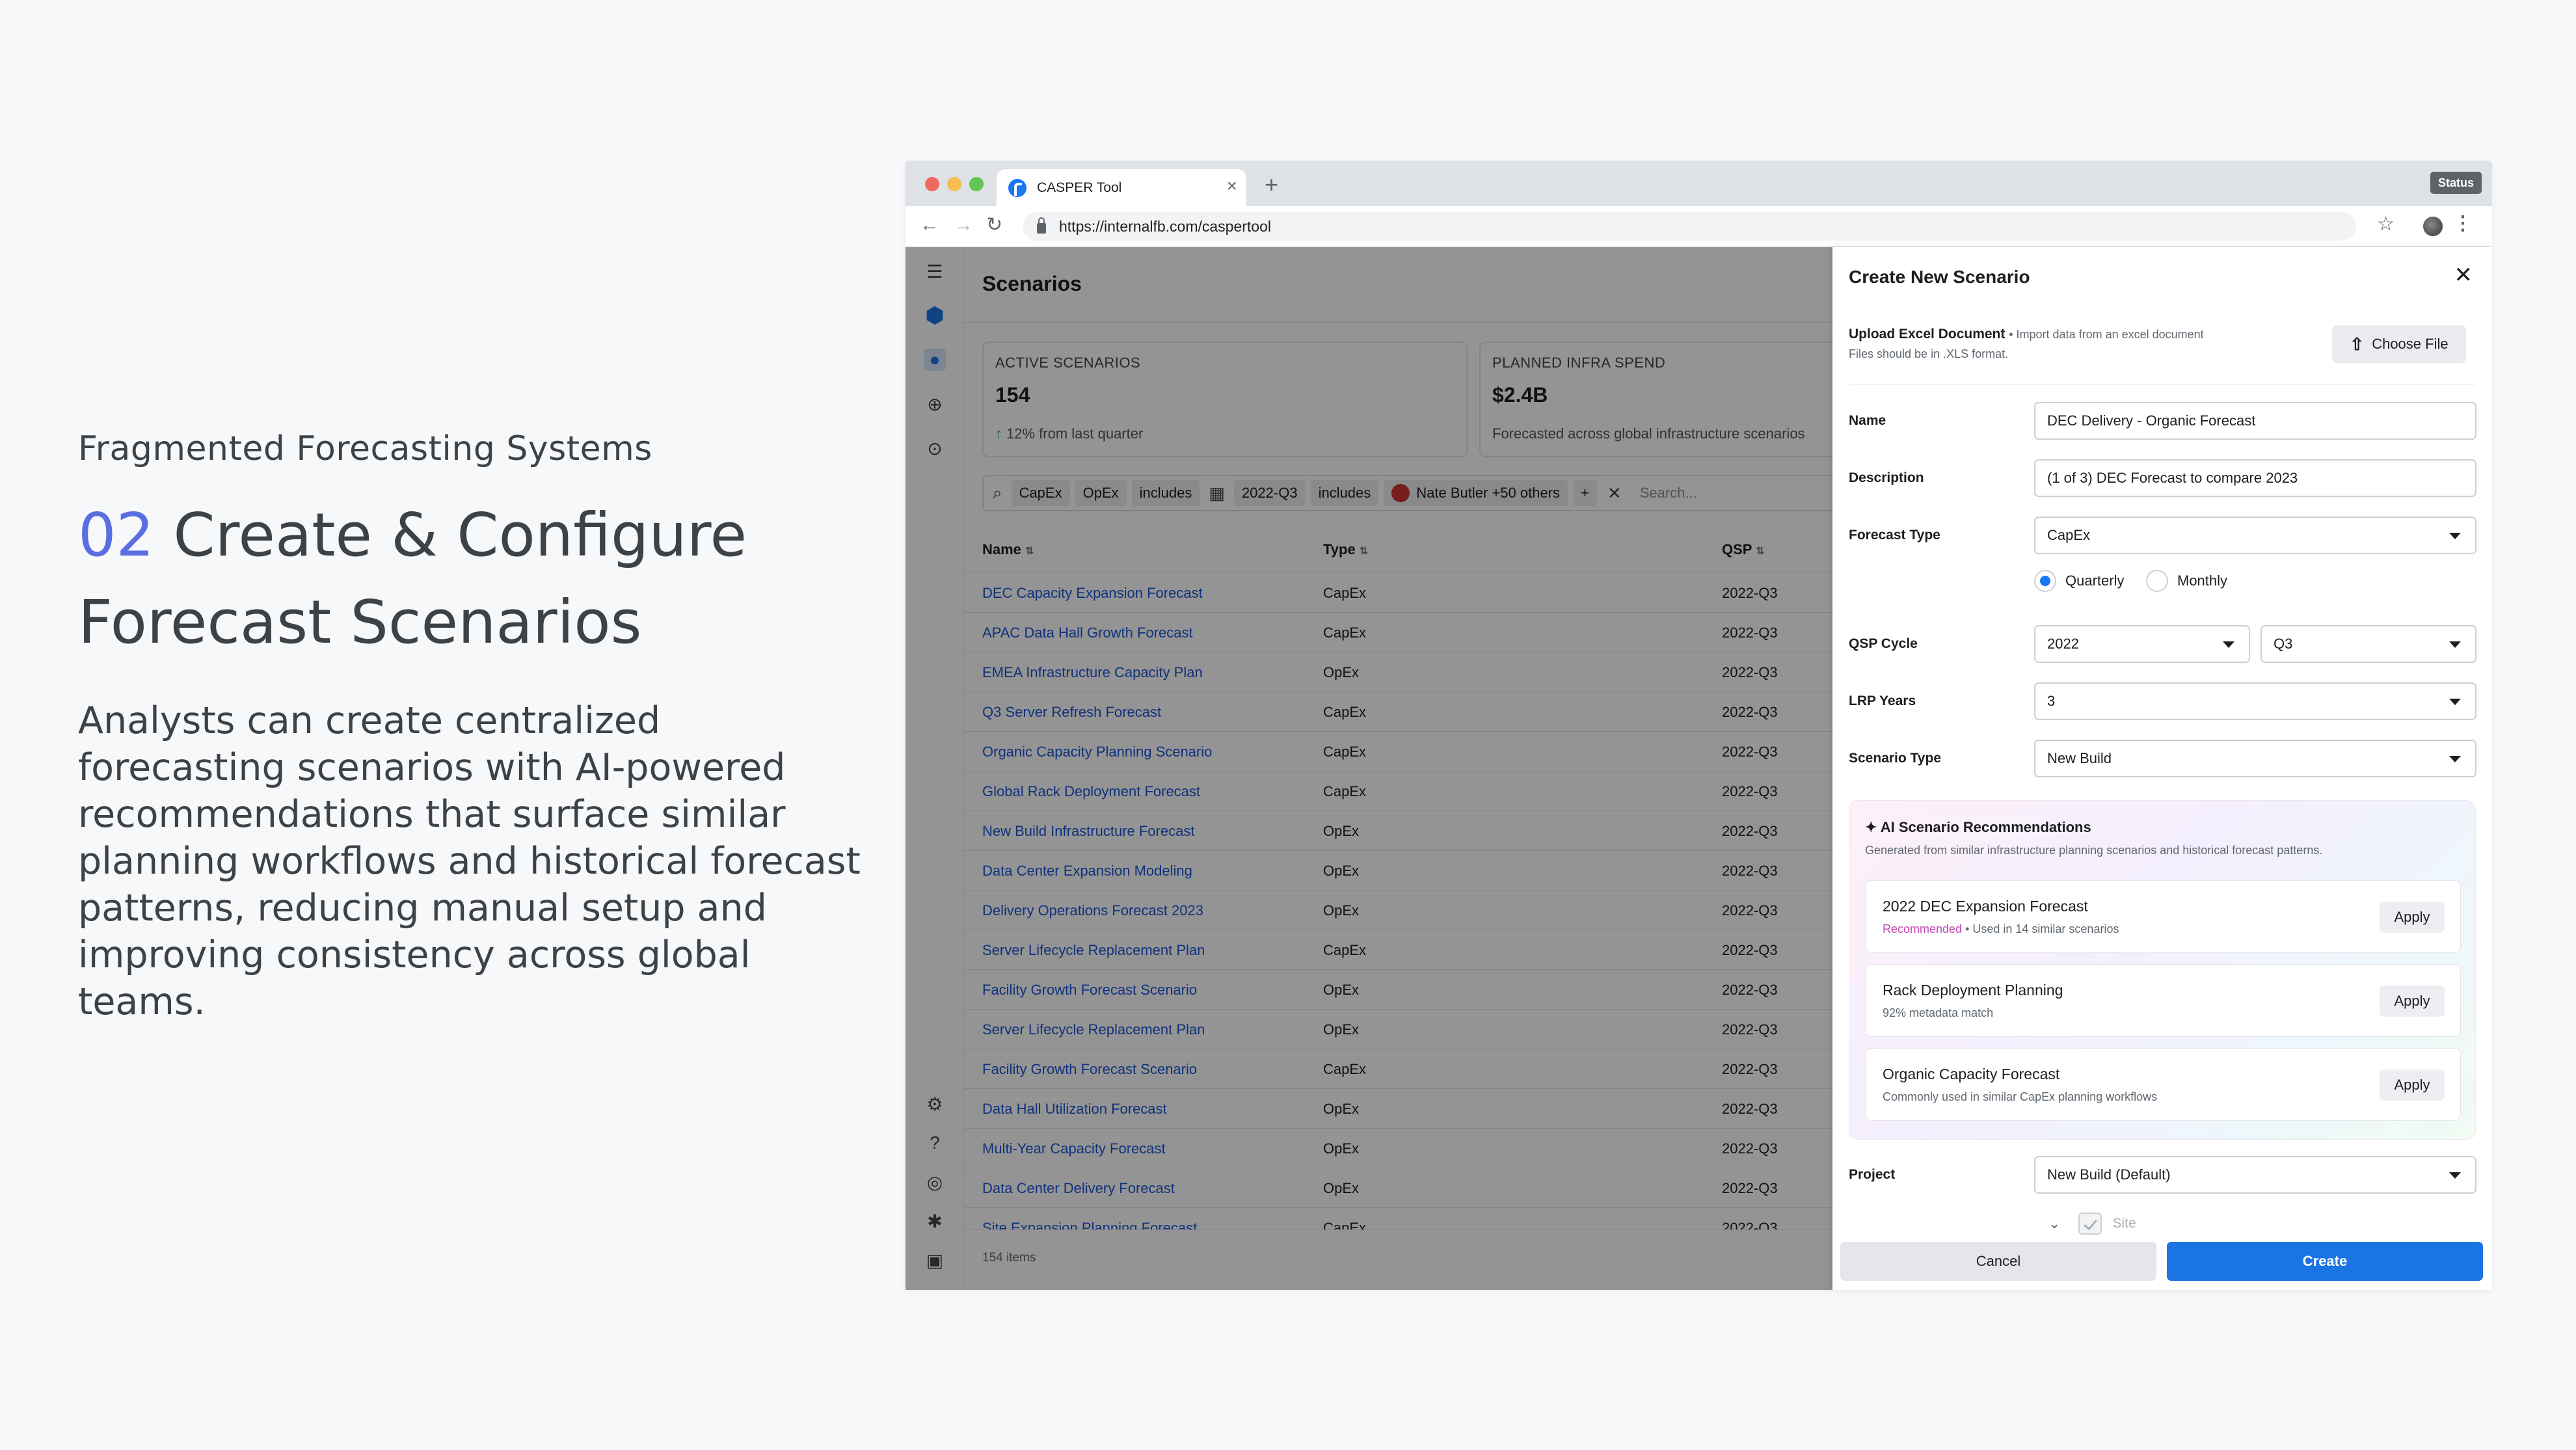 Image resolution: width=2576 pixels, height=1450 pixels. Describe the element at coordinates (1232, 186) in the screenshot. I see `close-tab-icon: ×` at that location.